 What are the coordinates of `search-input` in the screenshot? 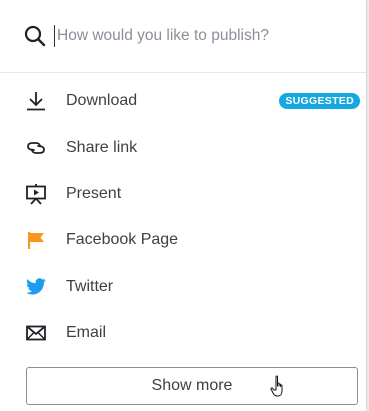 It's located at (192, 36).